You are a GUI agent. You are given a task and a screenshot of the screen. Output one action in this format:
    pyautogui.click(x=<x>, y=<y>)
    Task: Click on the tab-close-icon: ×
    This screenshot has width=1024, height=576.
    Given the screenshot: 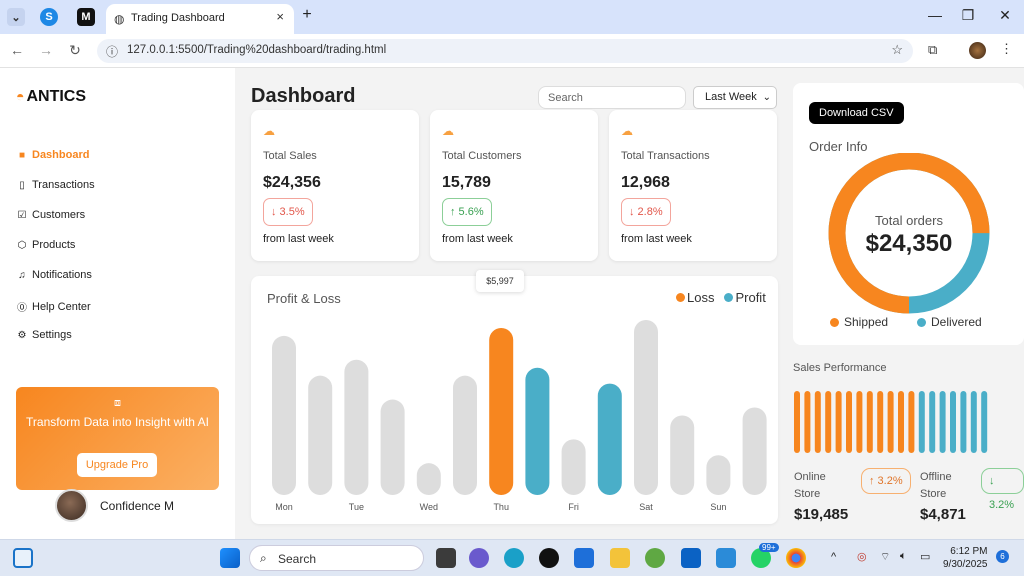 What is the action you would take?
    pyautogui.click(x=280, y=16)
    